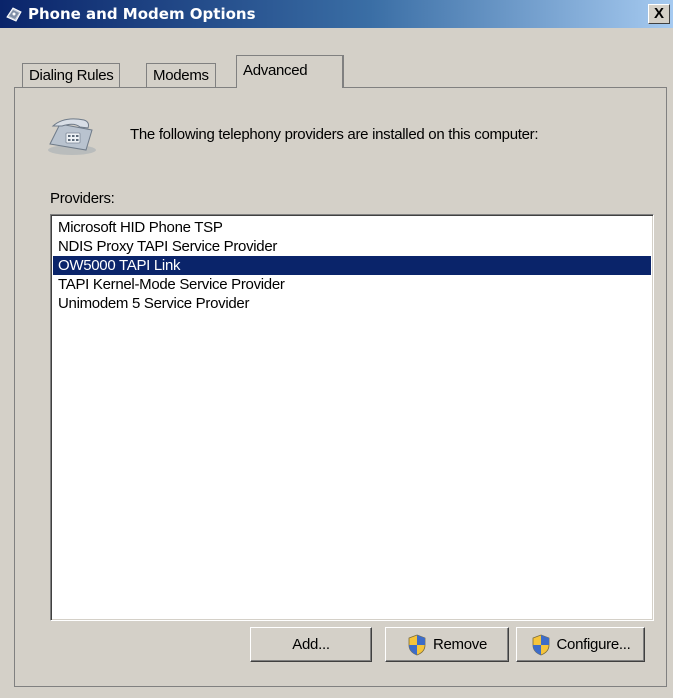 This screenshot has height=698, width=673. I want to click on list-item: Microsoft HID Phone TSP, so click(352, 227).